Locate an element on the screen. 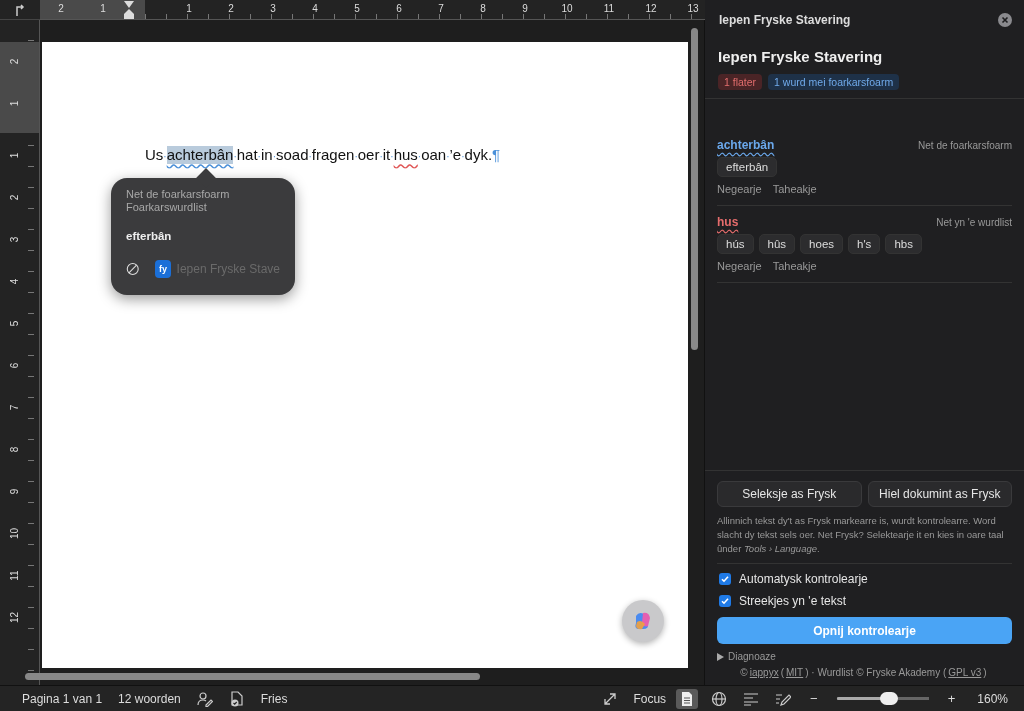 The height and width of the screenshot is (711, 1024). print-layout-button is located at coordinates (687, 698).